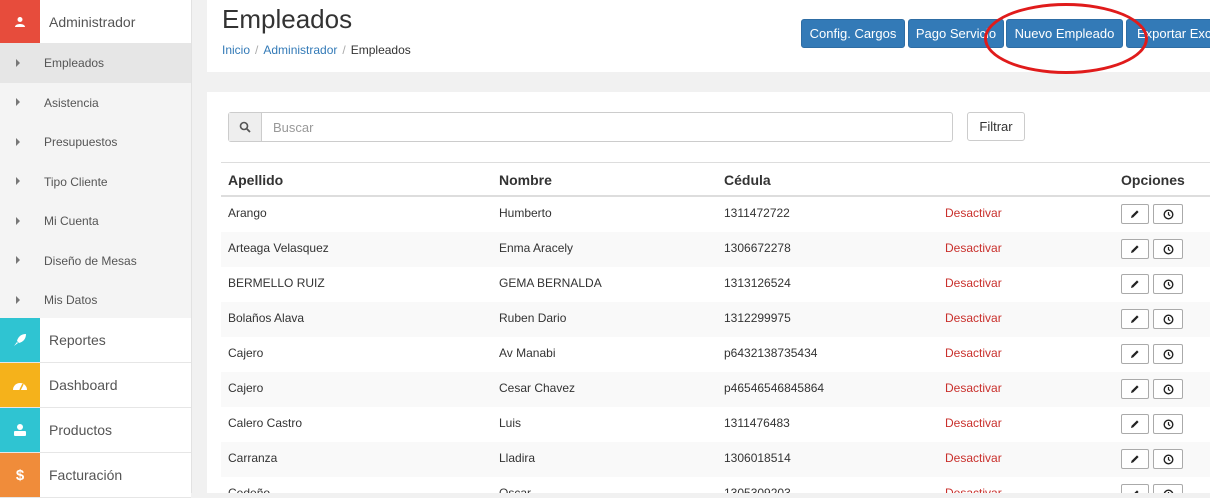 This screenshot has width=1210, height=498. Describe the element at coordinates (757, 489) in the screenshot. I see `cell-cedula: 1305309203` at that location.